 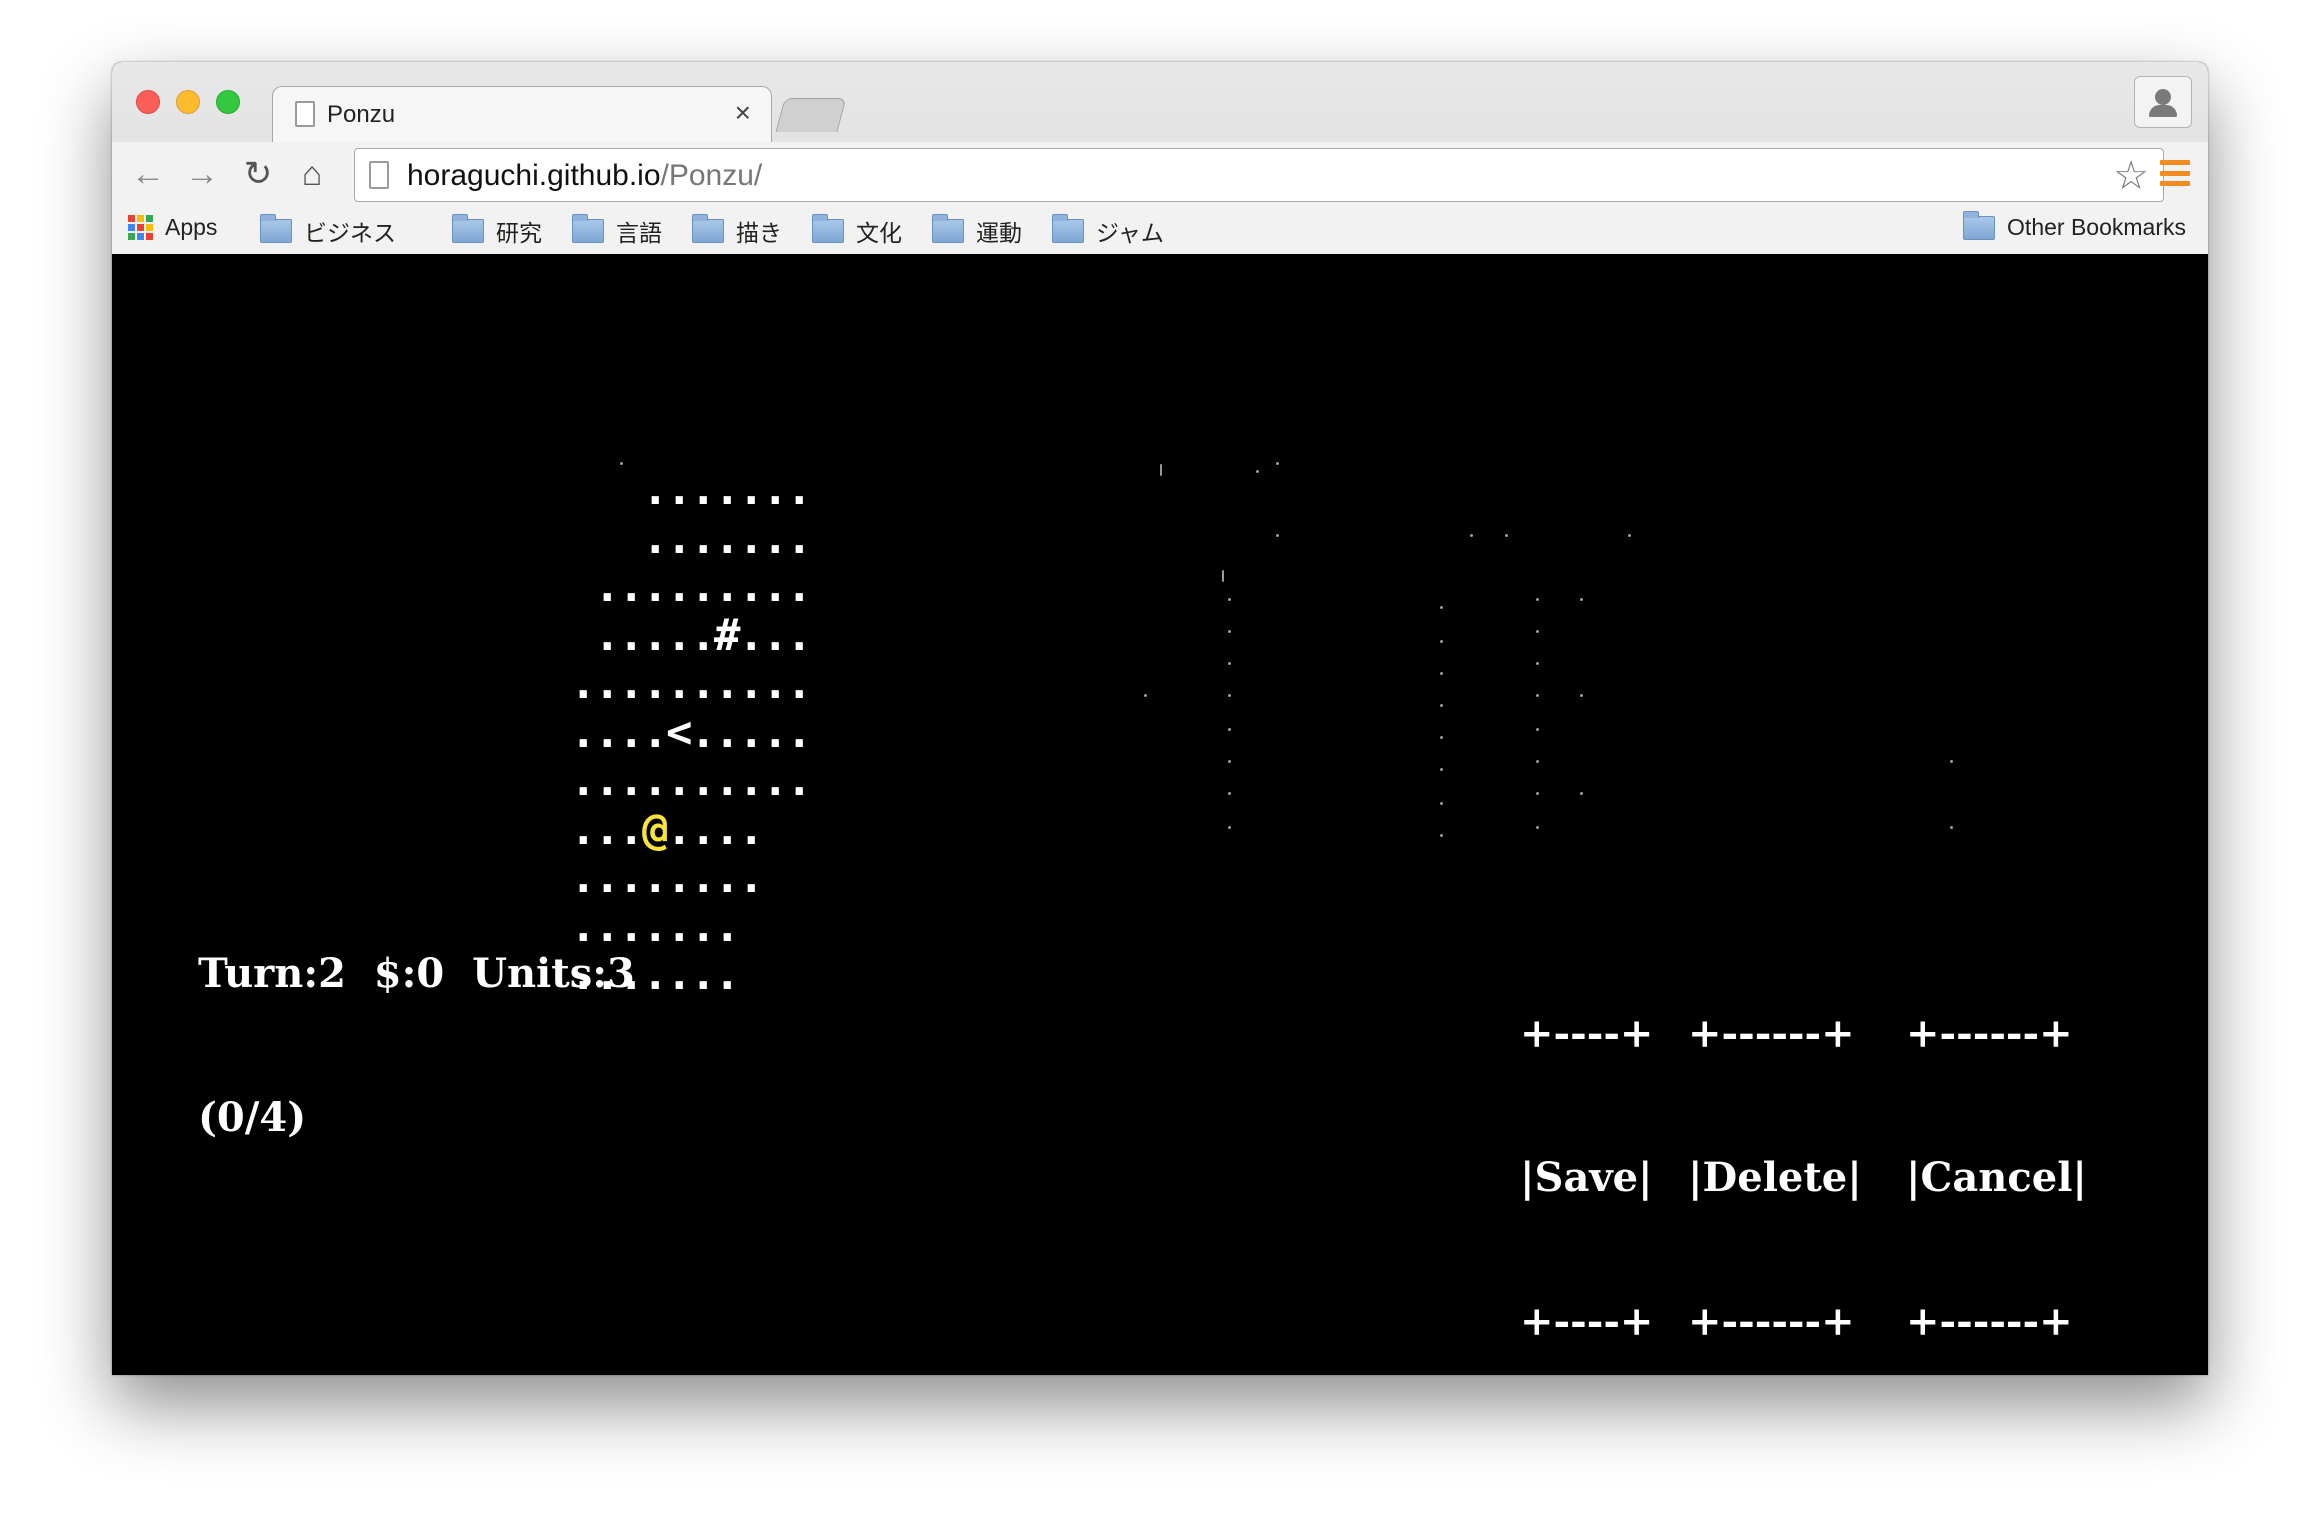 I want to click on bookmark-label: 運動, so click(x=999, y=233).